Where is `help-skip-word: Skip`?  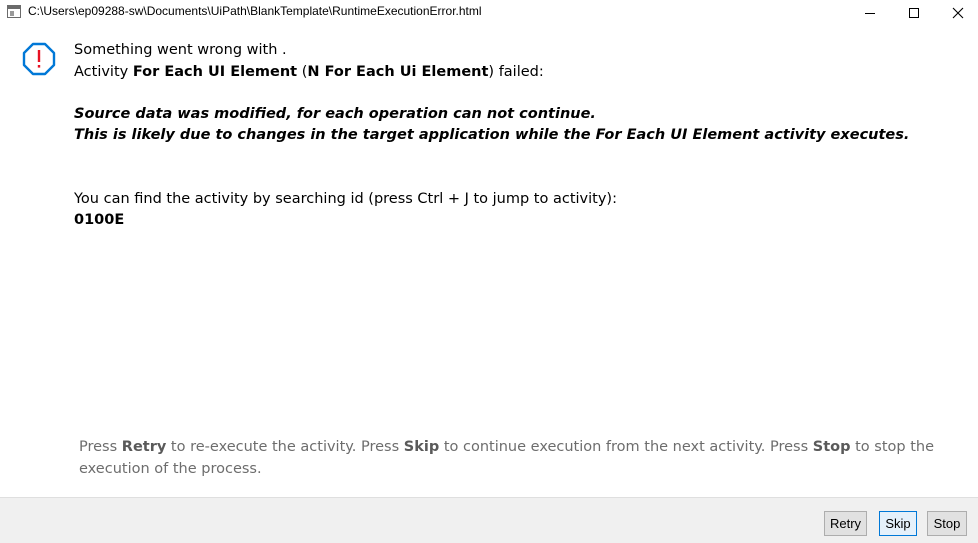
help-skip-word: Skip is located at coordinates (421, 447).